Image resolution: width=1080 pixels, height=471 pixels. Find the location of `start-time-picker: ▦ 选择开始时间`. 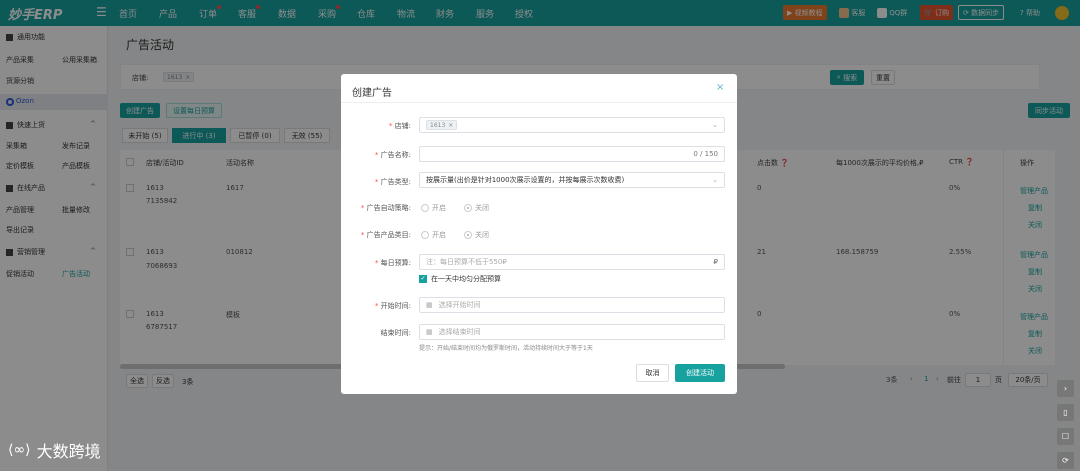

start-time-picker: ▦ 选择开始时间 is located at coordinates (572, 305).